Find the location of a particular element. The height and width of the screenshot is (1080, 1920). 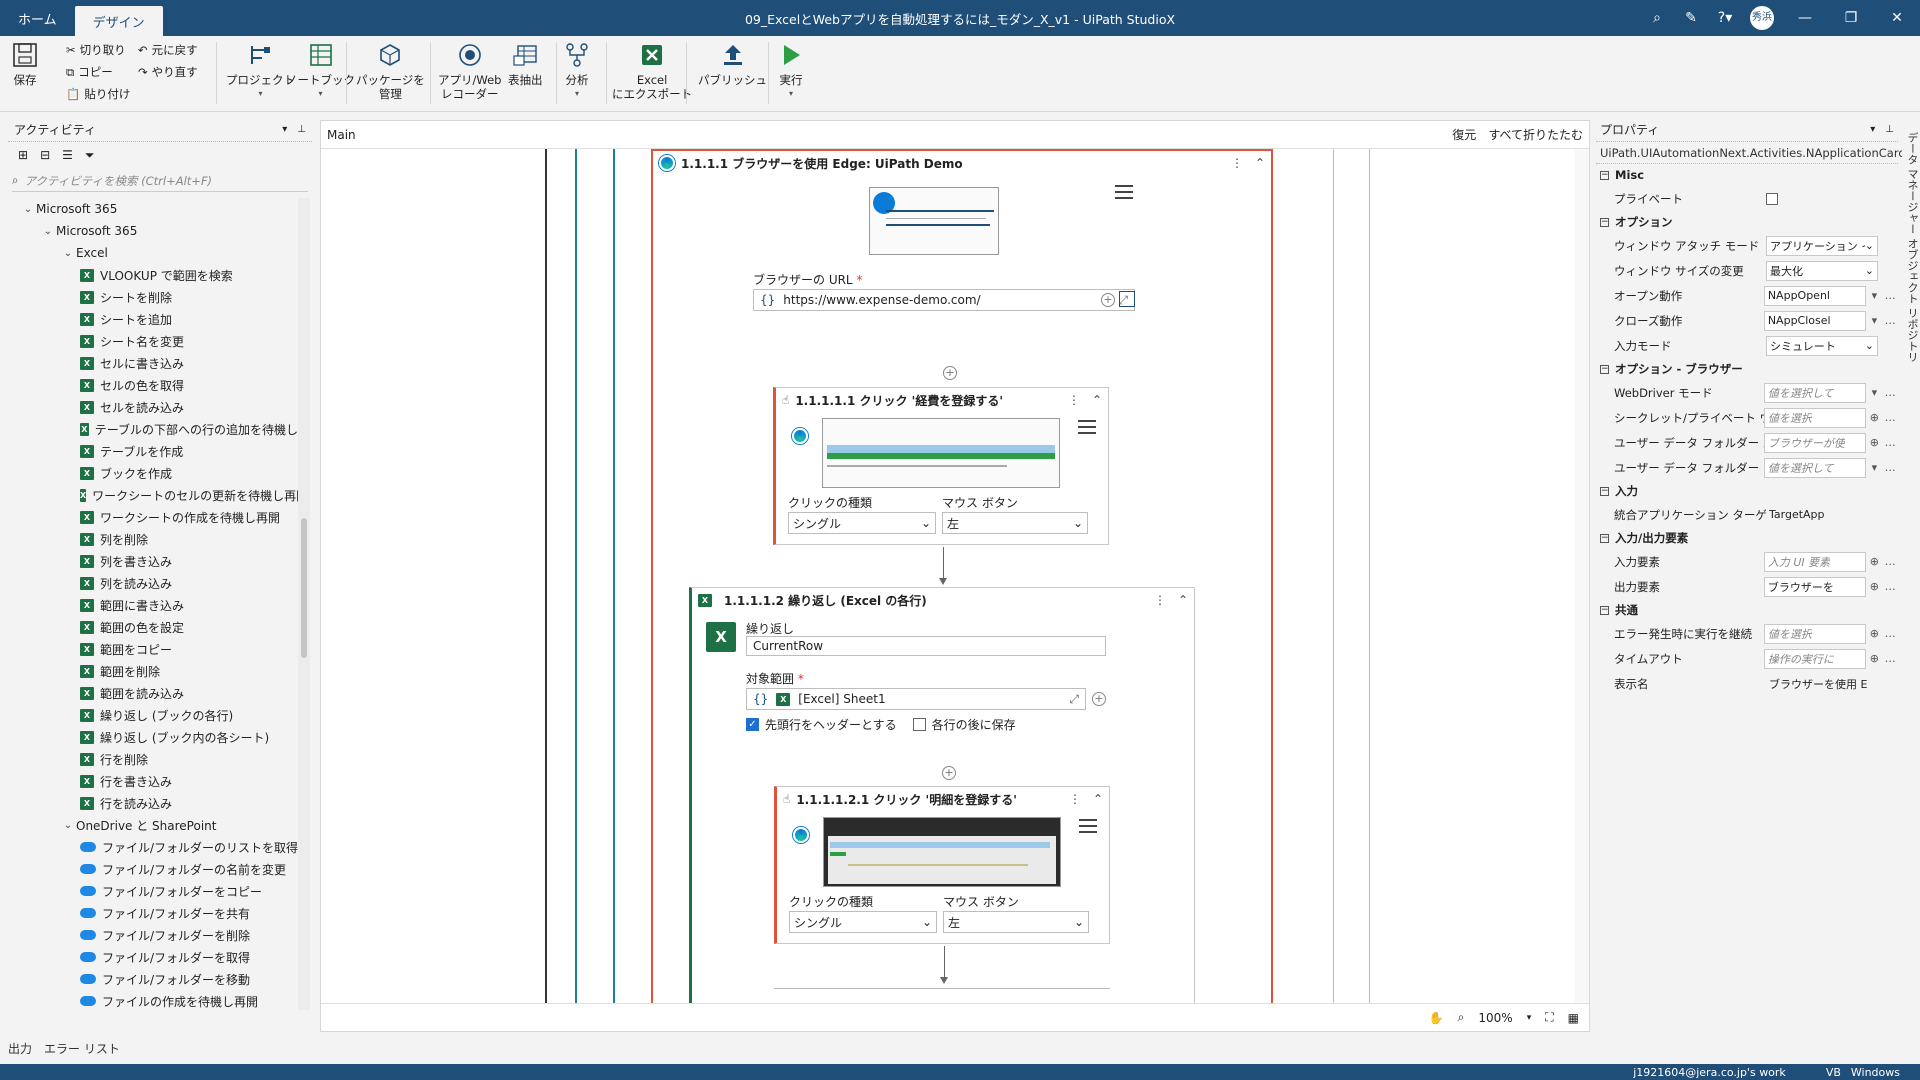

tree-activity-item: X 繰り返し (ブック内の各シート) is located at coordinates (153, 737).